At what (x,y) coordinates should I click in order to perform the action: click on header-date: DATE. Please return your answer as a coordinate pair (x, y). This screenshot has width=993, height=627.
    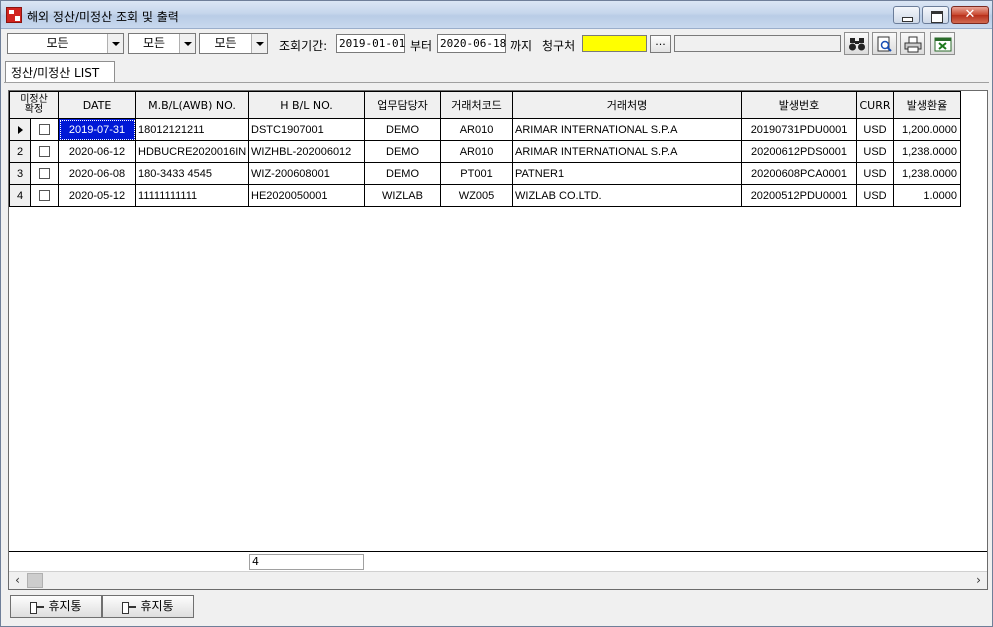
    Looking at the image, I should click on (97, 105).